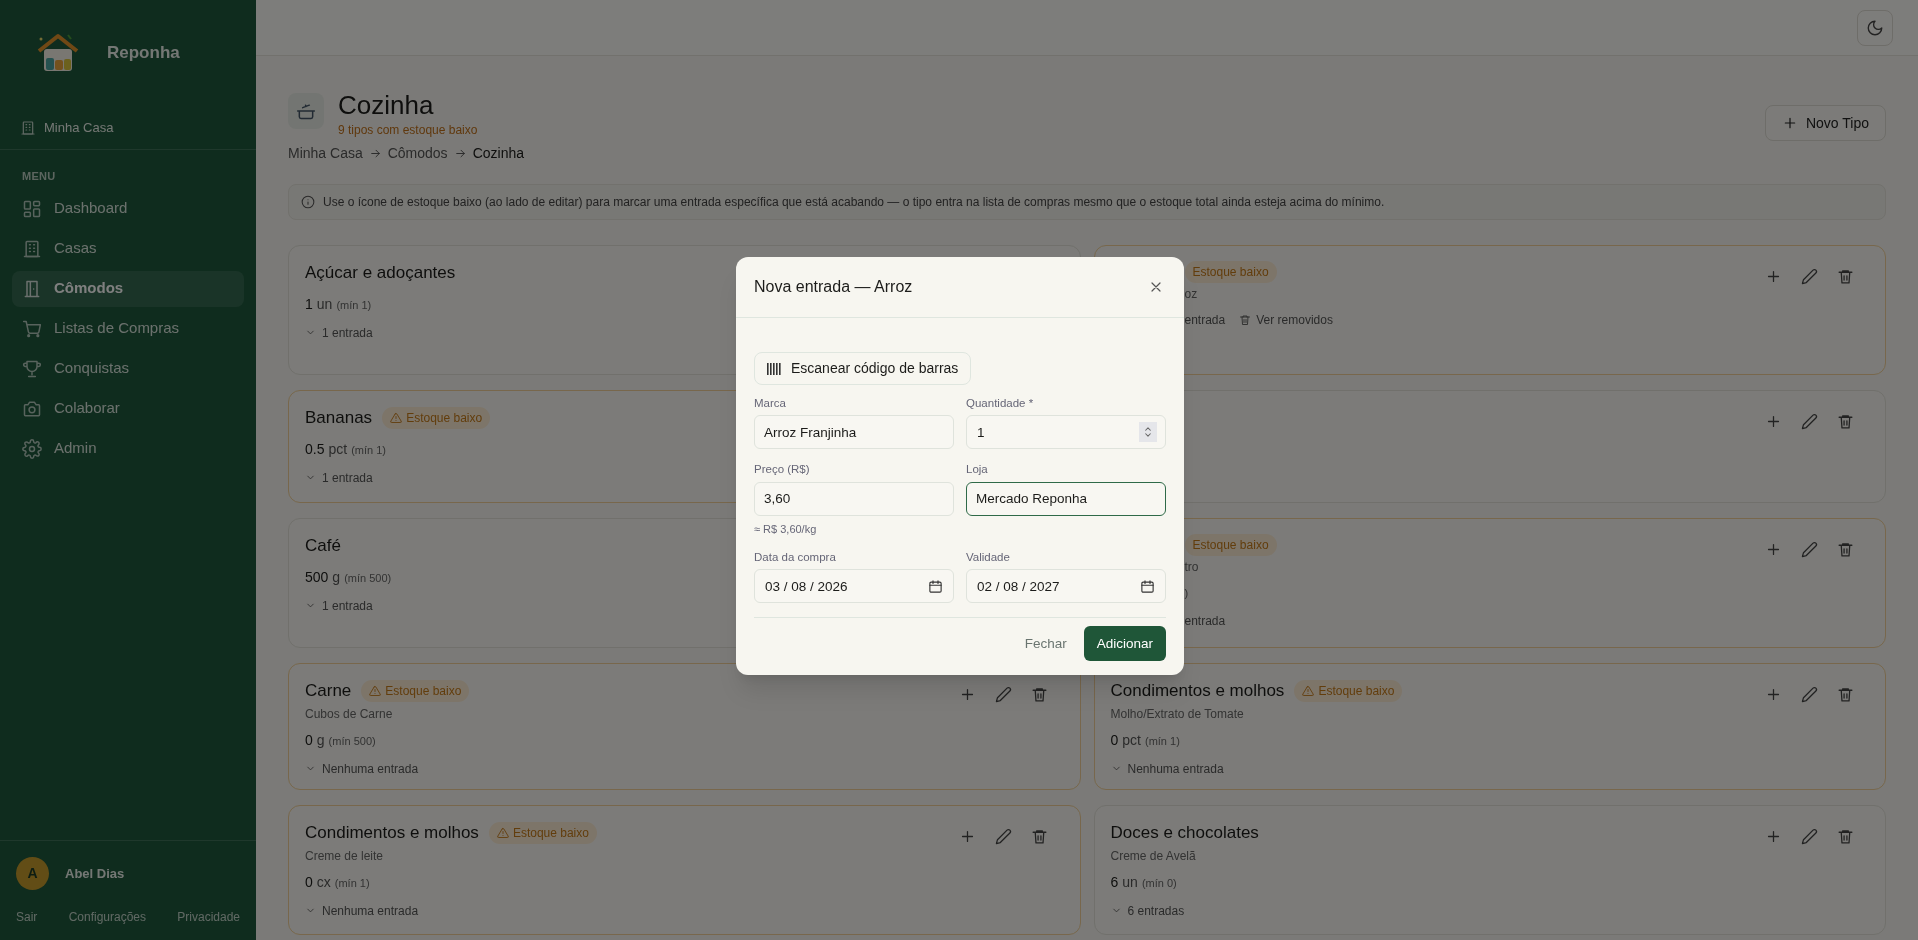  I want to click on info-text: Use o ícone de estoque baixo (ao lado de editar) para marcar uma entrada específica que está acabando — o tipo entra na lista de compras mesmo que o estoque total ainda esteja acima do mínimo., so click(854, 202).